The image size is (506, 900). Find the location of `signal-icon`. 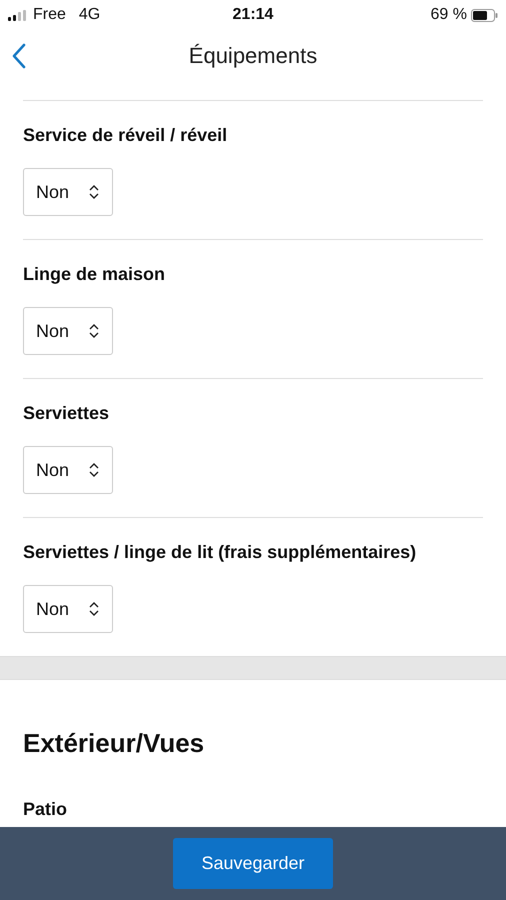

signal-icon is located at coordinates (18, 15).